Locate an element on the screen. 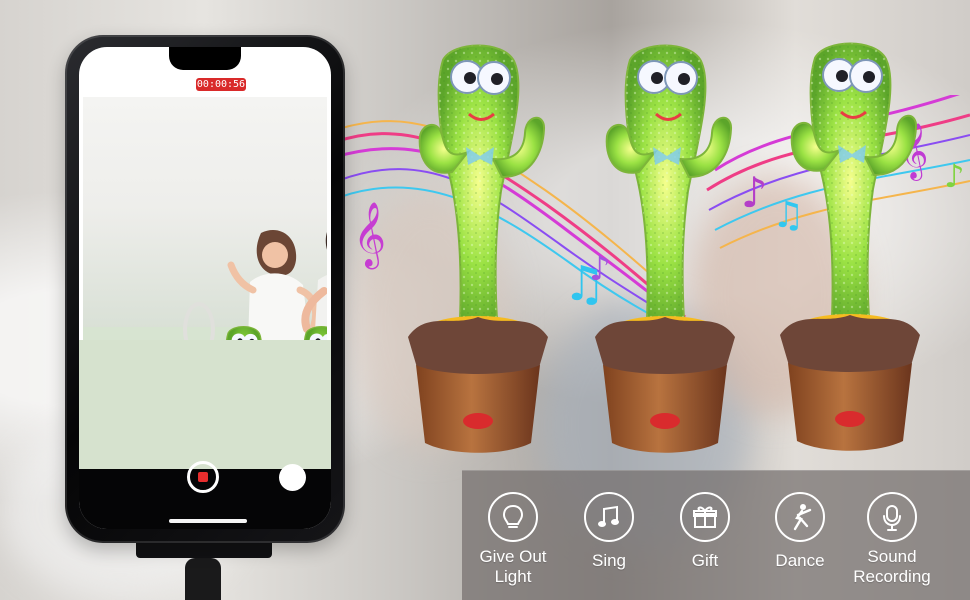 This screenshot has height=600, width=970. home-indicator is located at coordinates (208, 521).